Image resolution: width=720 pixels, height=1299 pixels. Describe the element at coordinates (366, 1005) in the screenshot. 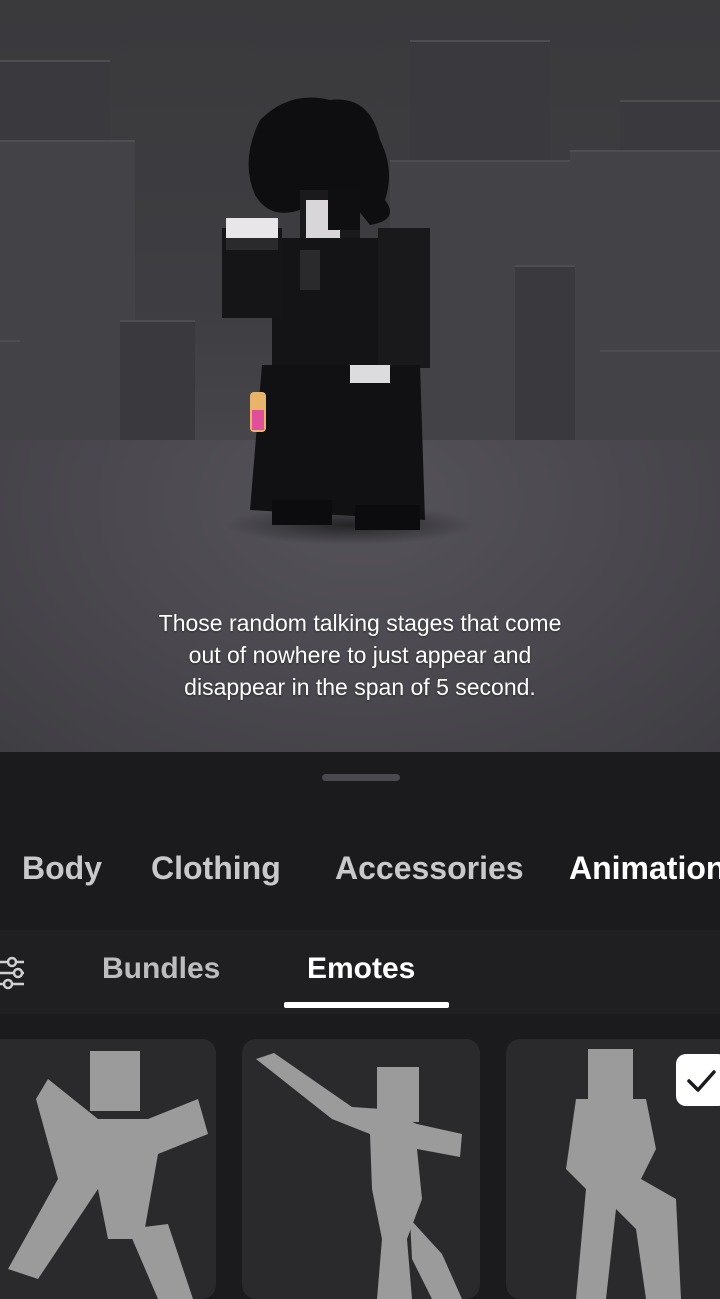

I see `active-subtab-indicator` at that location.